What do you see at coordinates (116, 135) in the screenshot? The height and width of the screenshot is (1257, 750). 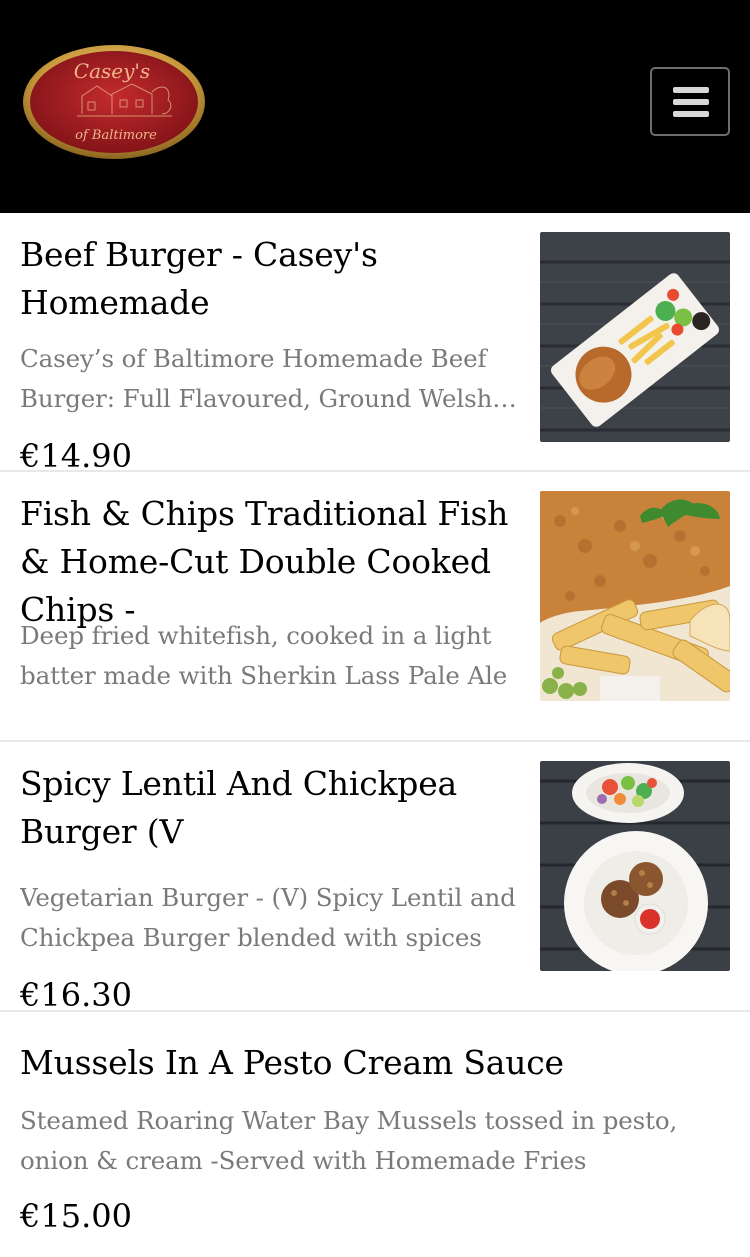 I see `logo-sub-text: of Baltimore` at bounding box center [116, 135].